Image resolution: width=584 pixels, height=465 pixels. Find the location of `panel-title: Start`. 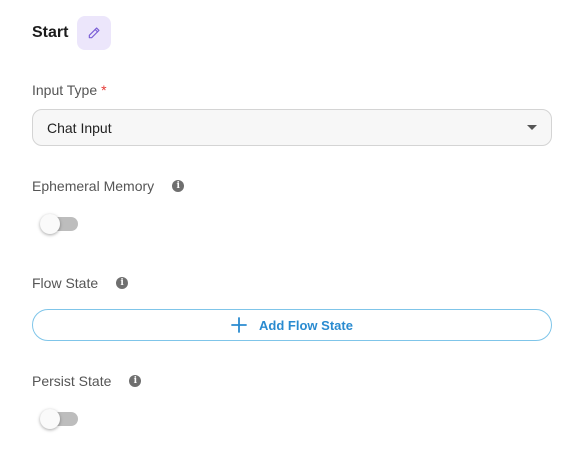

panel-title: Start is located at coordinates (50, 32).